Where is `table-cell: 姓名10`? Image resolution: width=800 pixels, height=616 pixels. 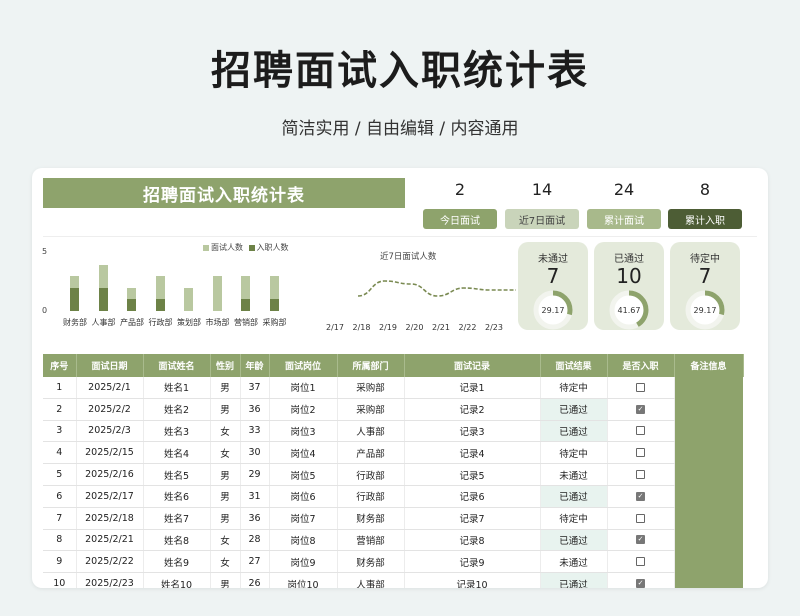
table-cell: 姓名10 is located at coordinates (177, 580).